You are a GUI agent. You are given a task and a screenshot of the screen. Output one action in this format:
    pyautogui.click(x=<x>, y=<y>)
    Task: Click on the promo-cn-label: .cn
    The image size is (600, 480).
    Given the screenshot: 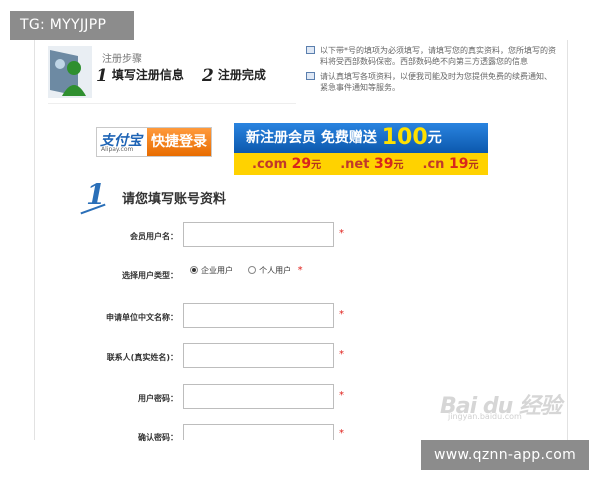 What is the action you would take?
    pyautogui.click(x=433, y=164)
    